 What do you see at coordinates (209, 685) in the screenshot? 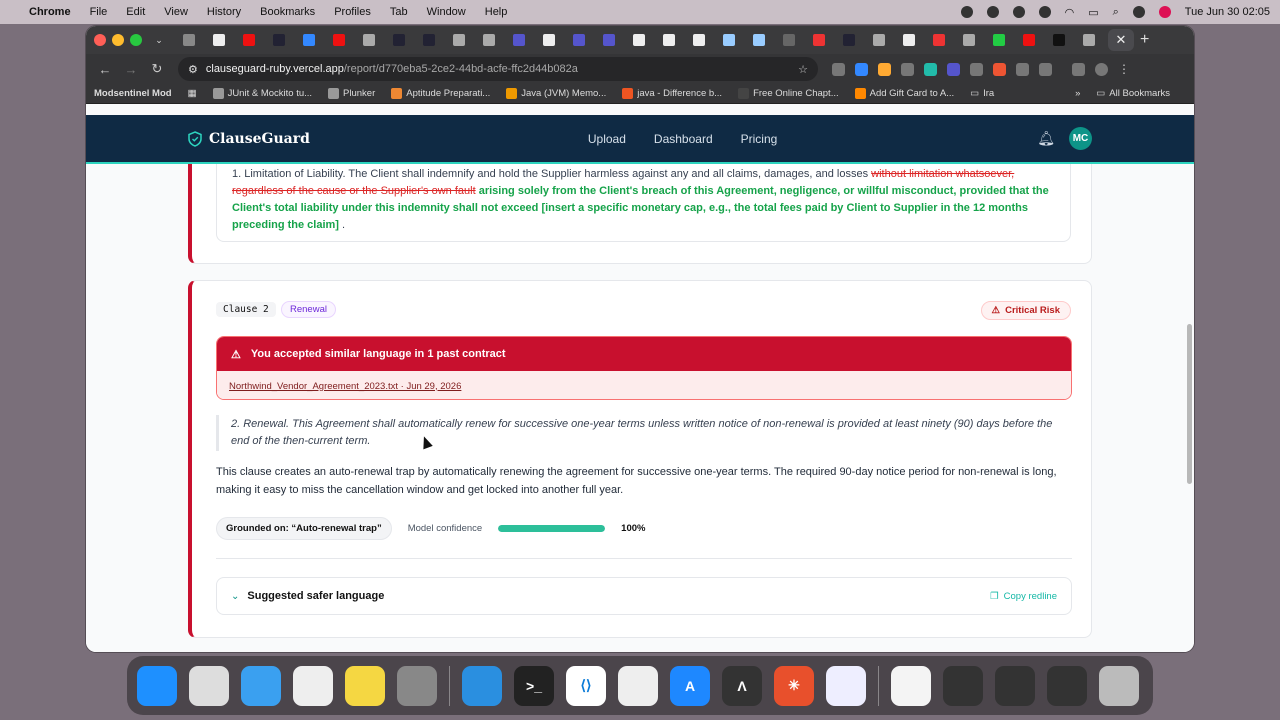
I see `launchpad-icon` at bounding box center [209, 685].